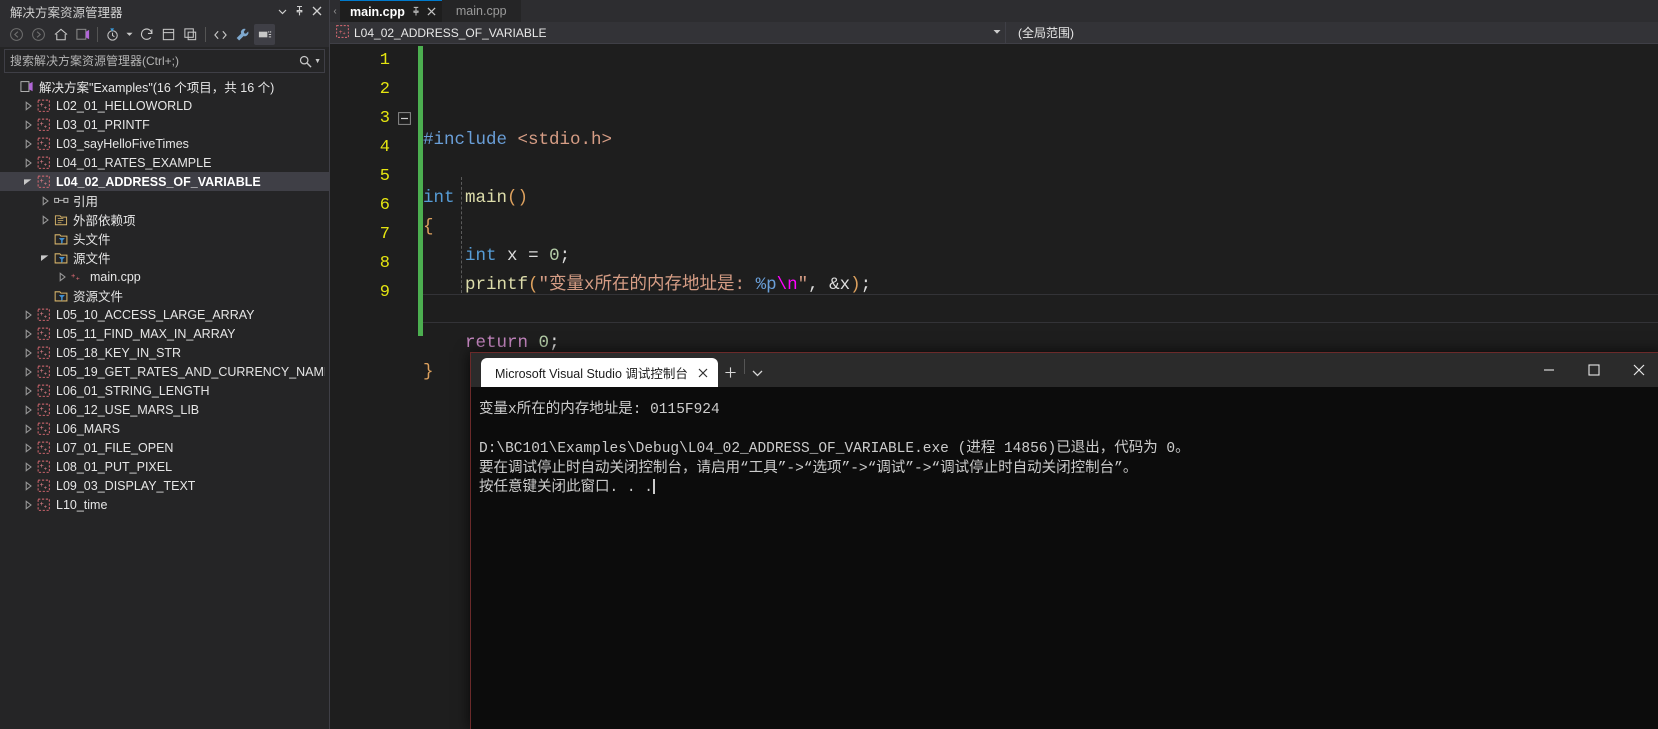 This screenshot has width=1658, height=729. I want to click on tree-item-label: L06_01_STRING_LENGTH, so click(133, 390).